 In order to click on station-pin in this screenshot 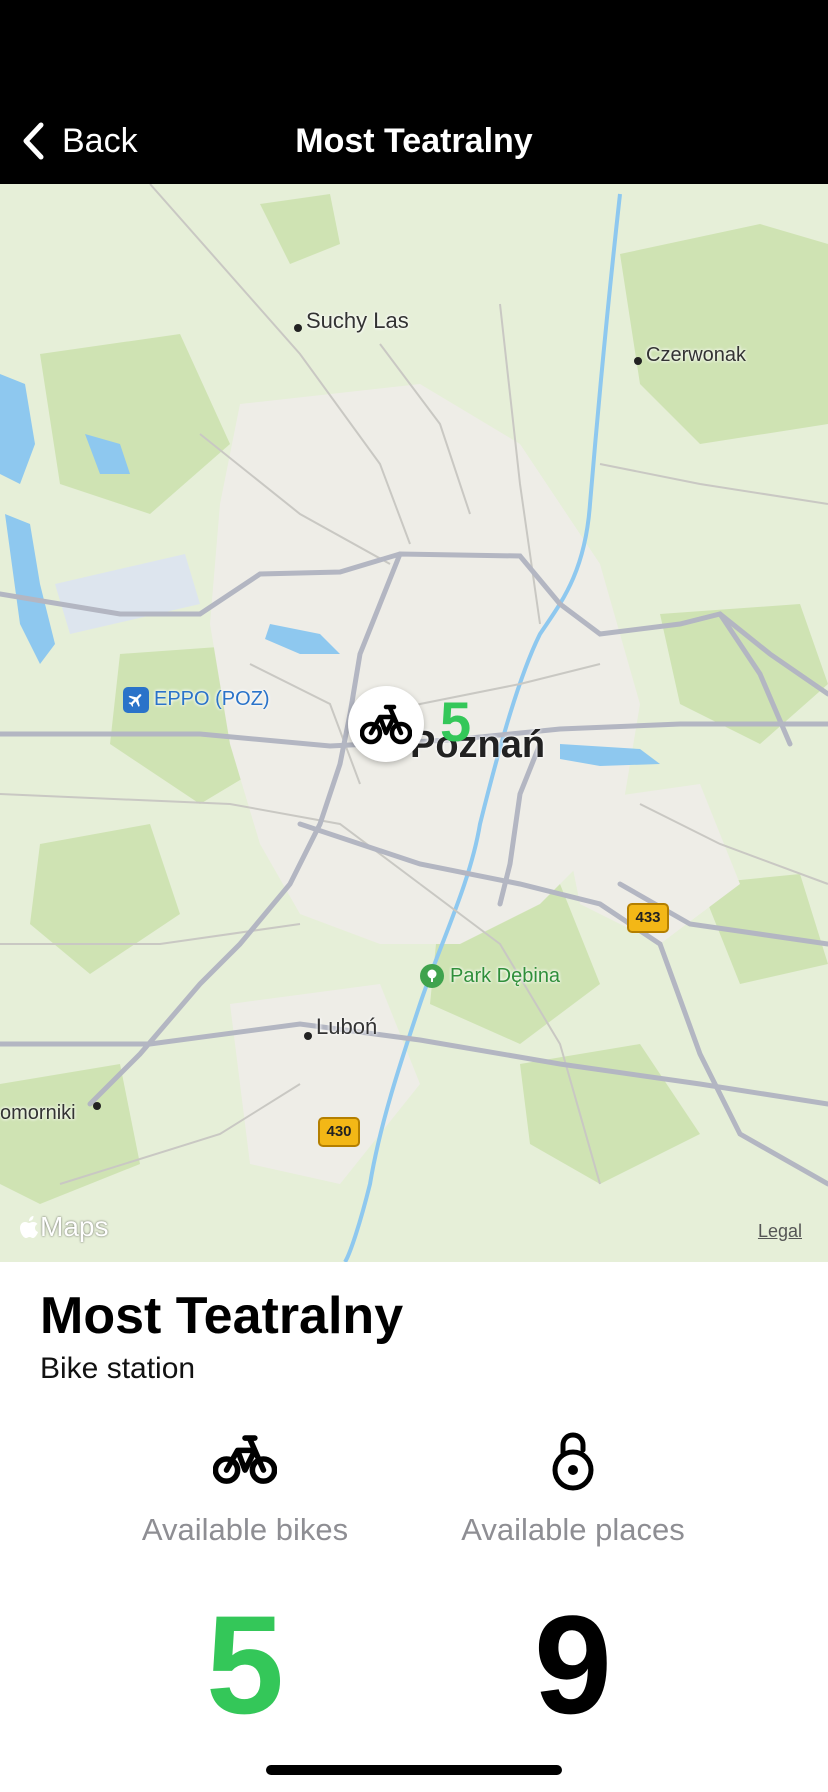, I will do `click(386, 724)`.